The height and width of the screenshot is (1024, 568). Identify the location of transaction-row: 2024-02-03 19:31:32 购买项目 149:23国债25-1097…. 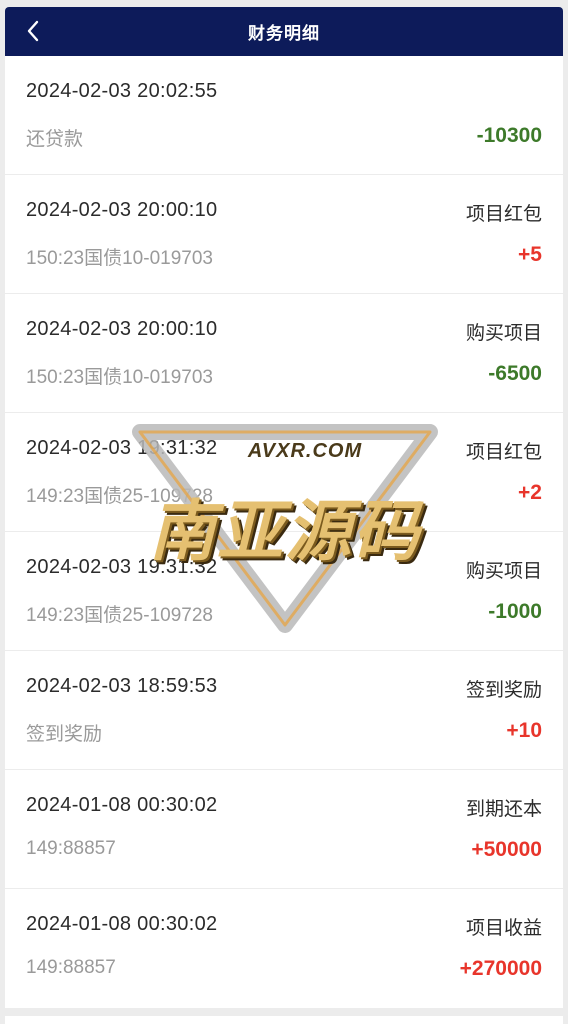
(284, 591).